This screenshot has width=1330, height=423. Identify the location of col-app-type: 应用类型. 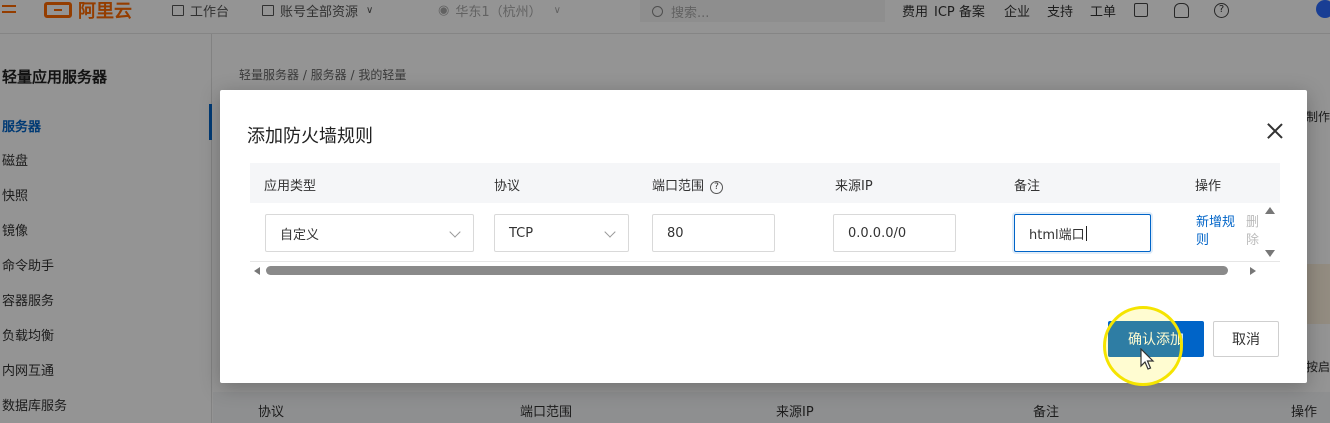
(290, 186).